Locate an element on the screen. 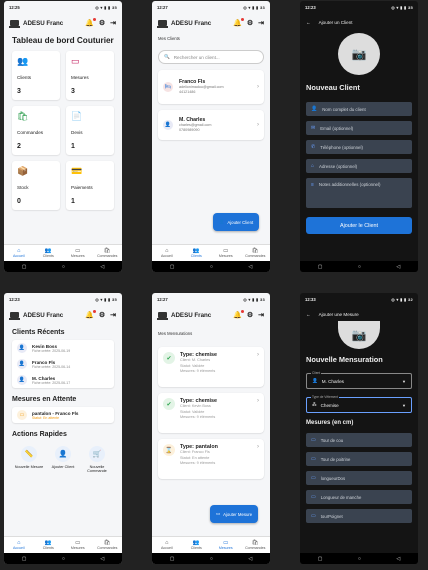  measure-field: ▭ tourPoignet is located at coordinates (359, 516).